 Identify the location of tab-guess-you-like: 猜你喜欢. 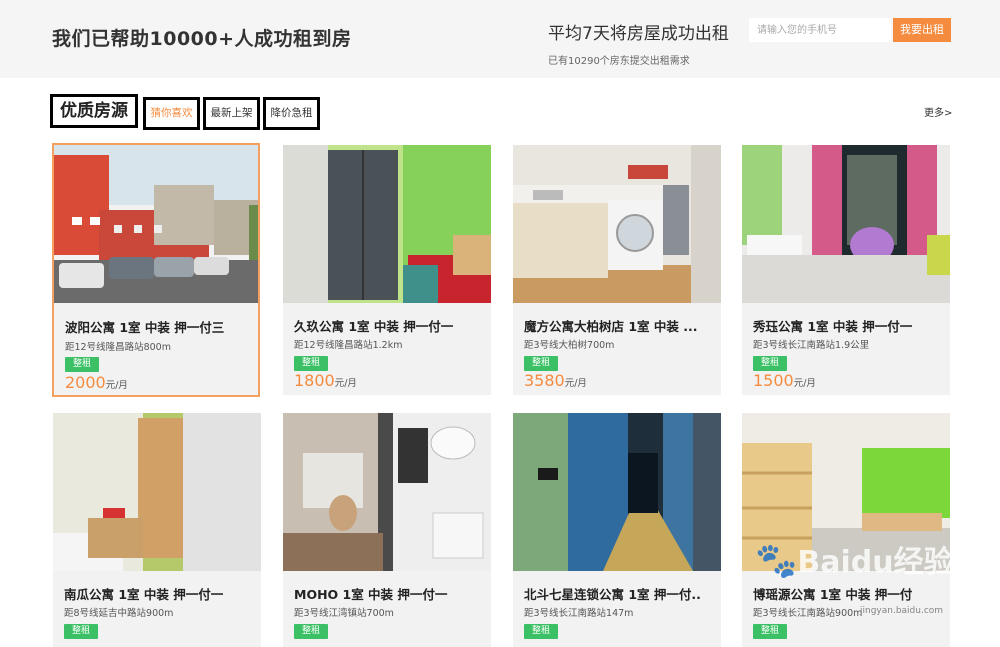
(171, 113).